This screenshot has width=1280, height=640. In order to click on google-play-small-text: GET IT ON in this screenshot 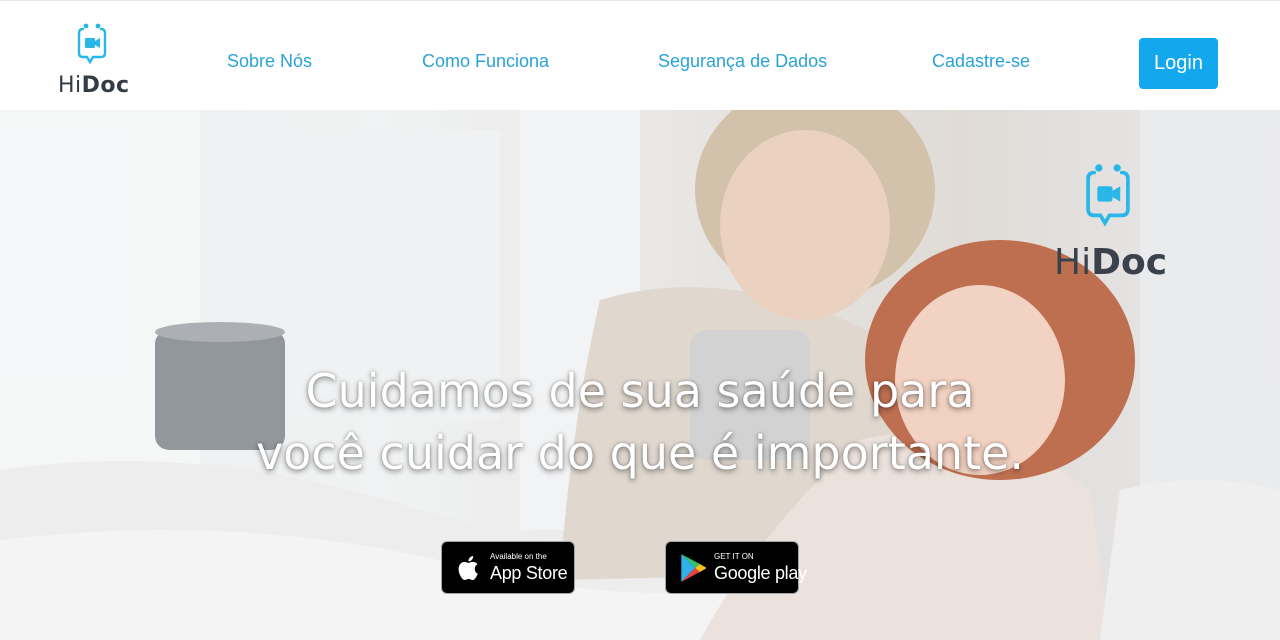, I will do `click(734, 556)`.